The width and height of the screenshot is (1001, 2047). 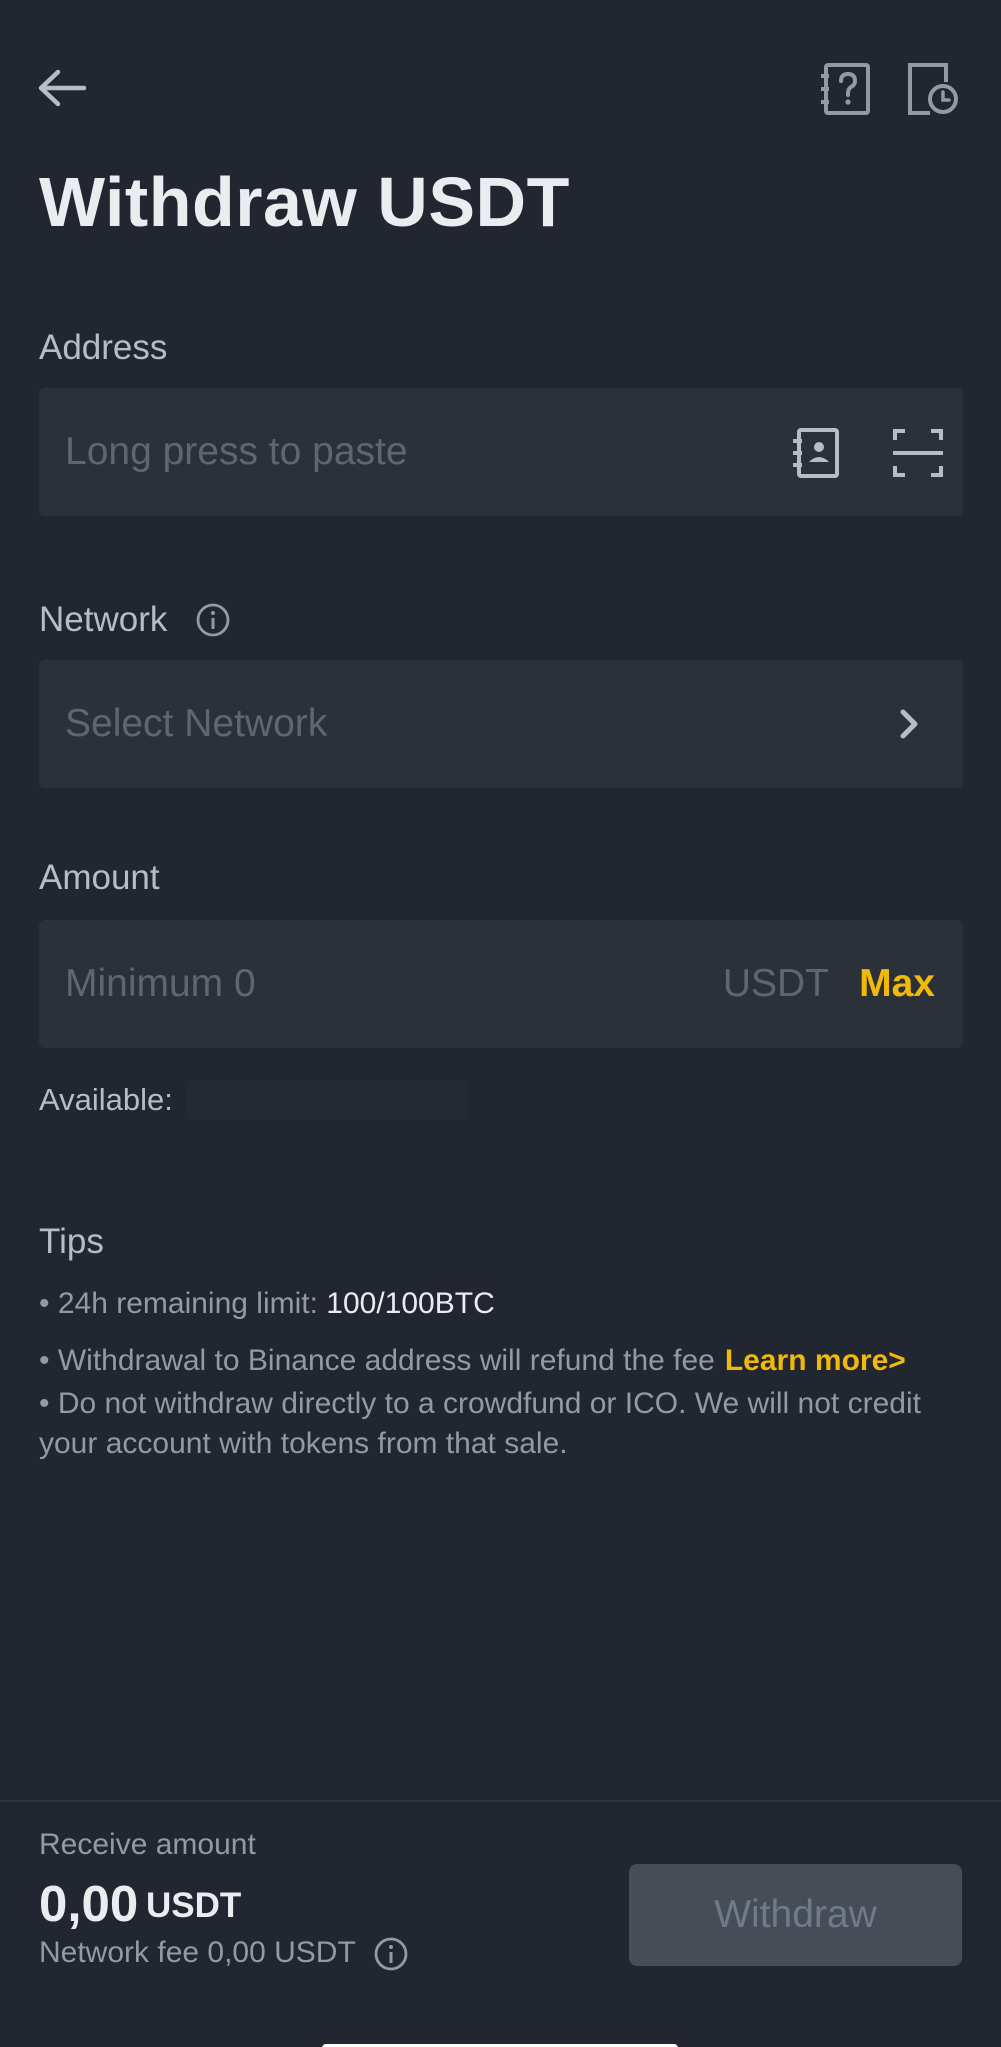 I want to click on available-balance-redacted, so click(x=327, y=1100).